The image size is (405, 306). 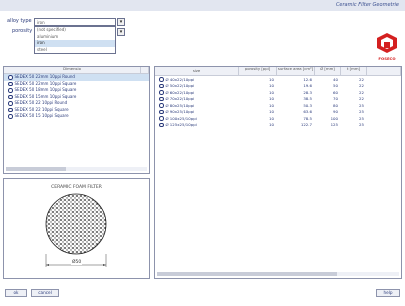 I want to click on size-cell: Ø 70x22/10ppi, so click(x=197, y=98).